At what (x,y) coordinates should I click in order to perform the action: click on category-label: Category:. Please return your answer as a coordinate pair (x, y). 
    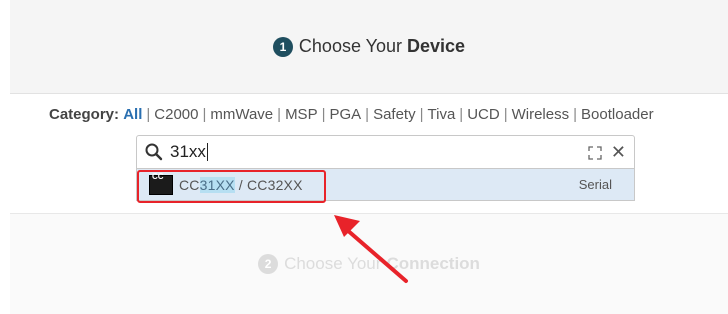
    Looking at the image, I should click on (84, 114).